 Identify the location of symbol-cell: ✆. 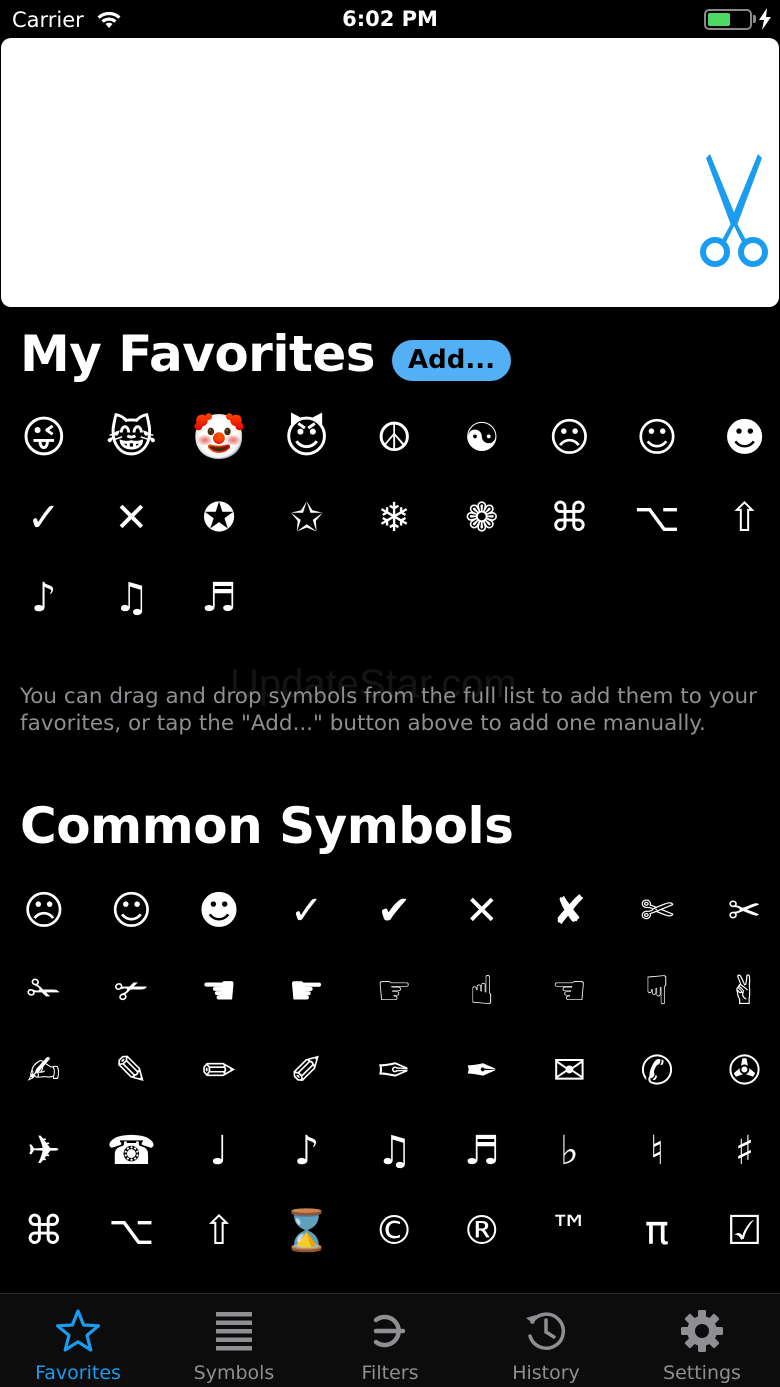
(657, 1071).